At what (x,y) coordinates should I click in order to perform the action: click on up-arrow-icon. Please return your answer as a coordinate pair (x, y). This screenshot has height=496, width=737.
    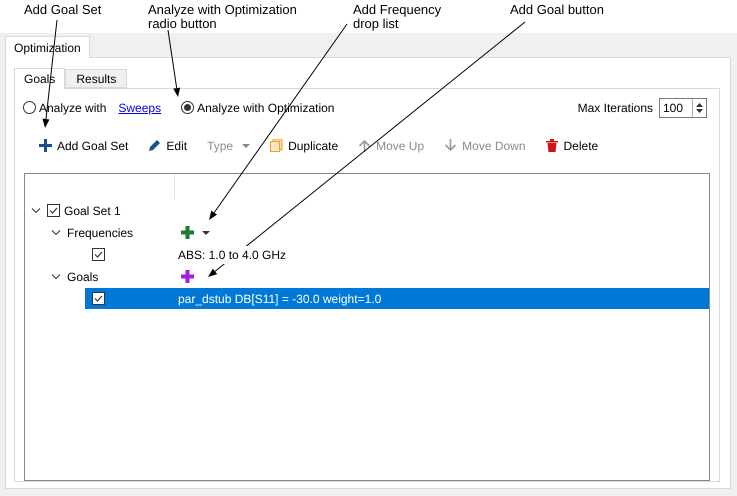
    Looking at the image, I should click on (365, 145).